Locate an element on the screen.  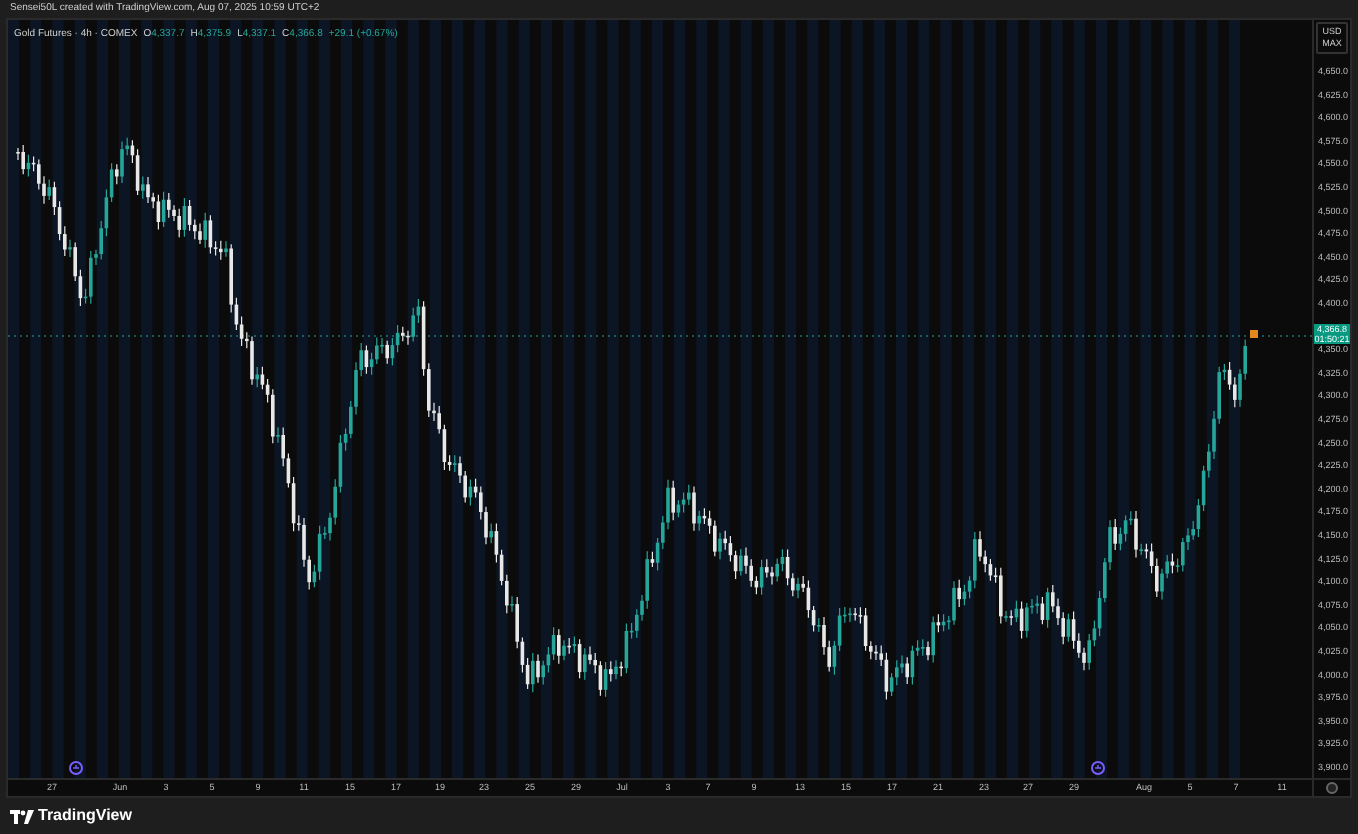
auto-scale-button is located at coordinates (1332, 788).